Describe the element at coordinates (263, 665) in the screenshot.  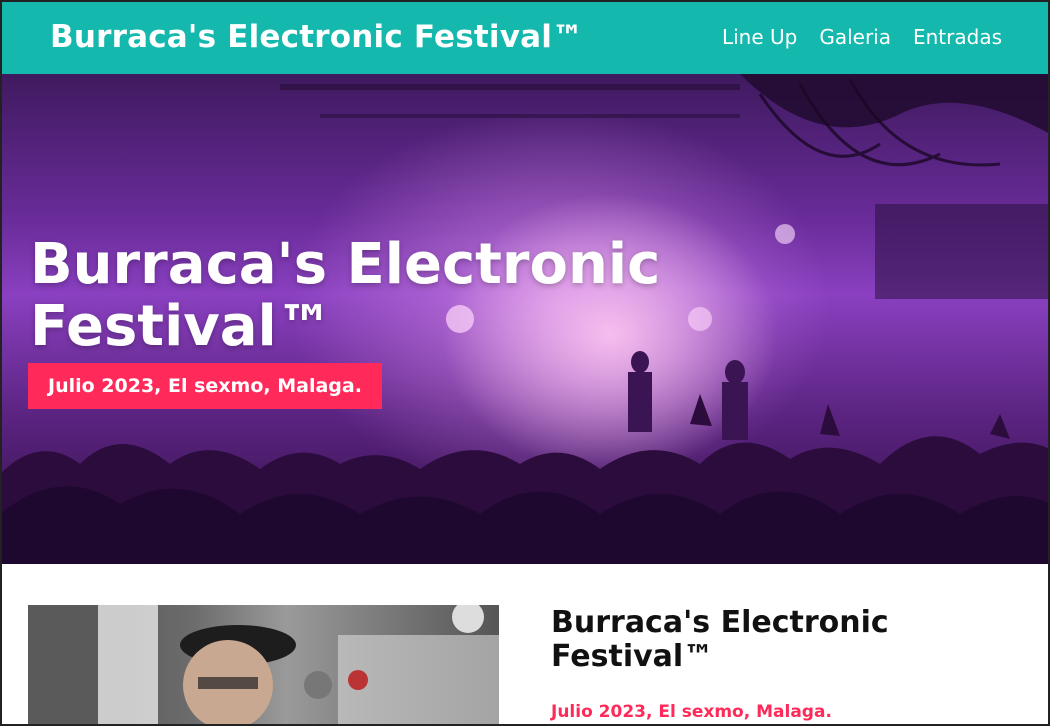
I see `dj-photo` at that location.